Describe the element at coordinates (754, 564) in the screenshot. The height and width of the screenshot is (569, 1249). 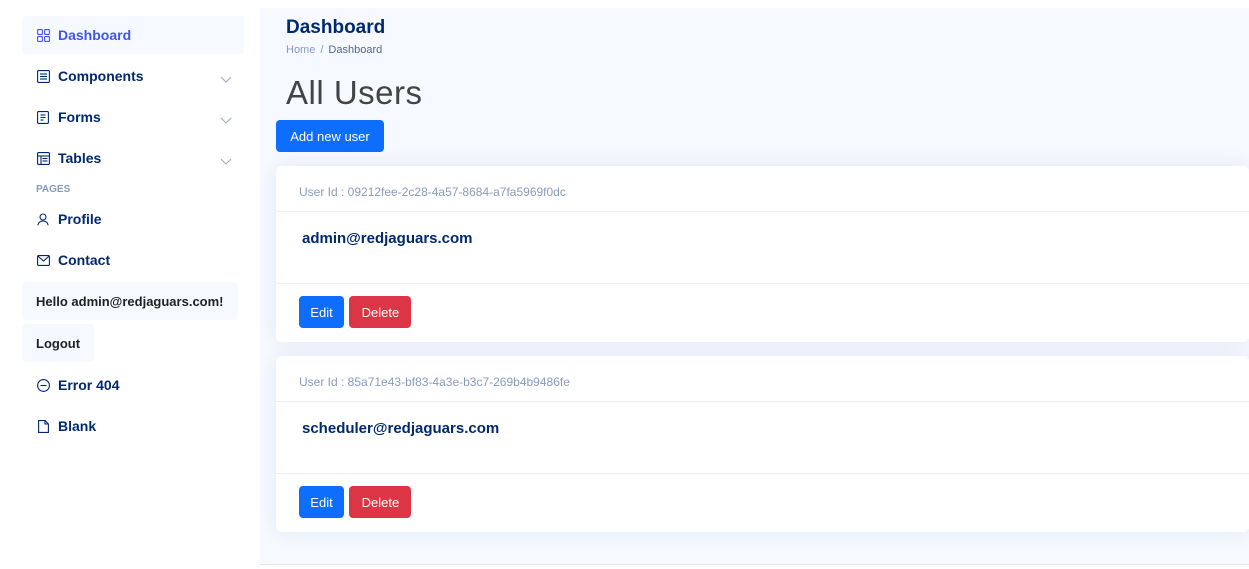
I see `main-bottom-border` at that location.